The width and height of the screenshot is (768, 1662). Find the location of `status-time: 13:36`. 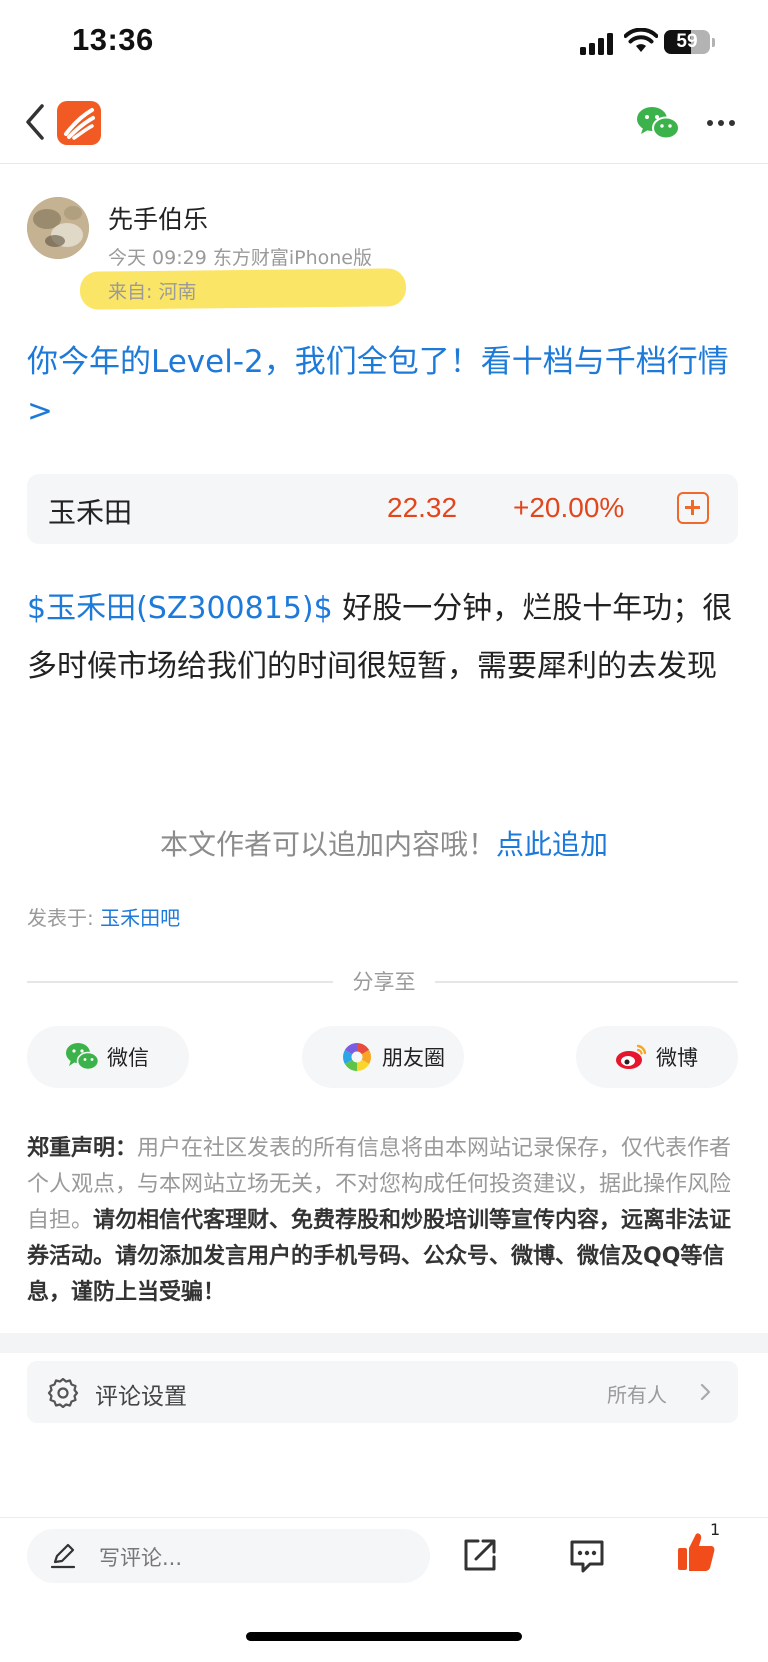

status-time: 13:36 is located at coordinates (113, 39).